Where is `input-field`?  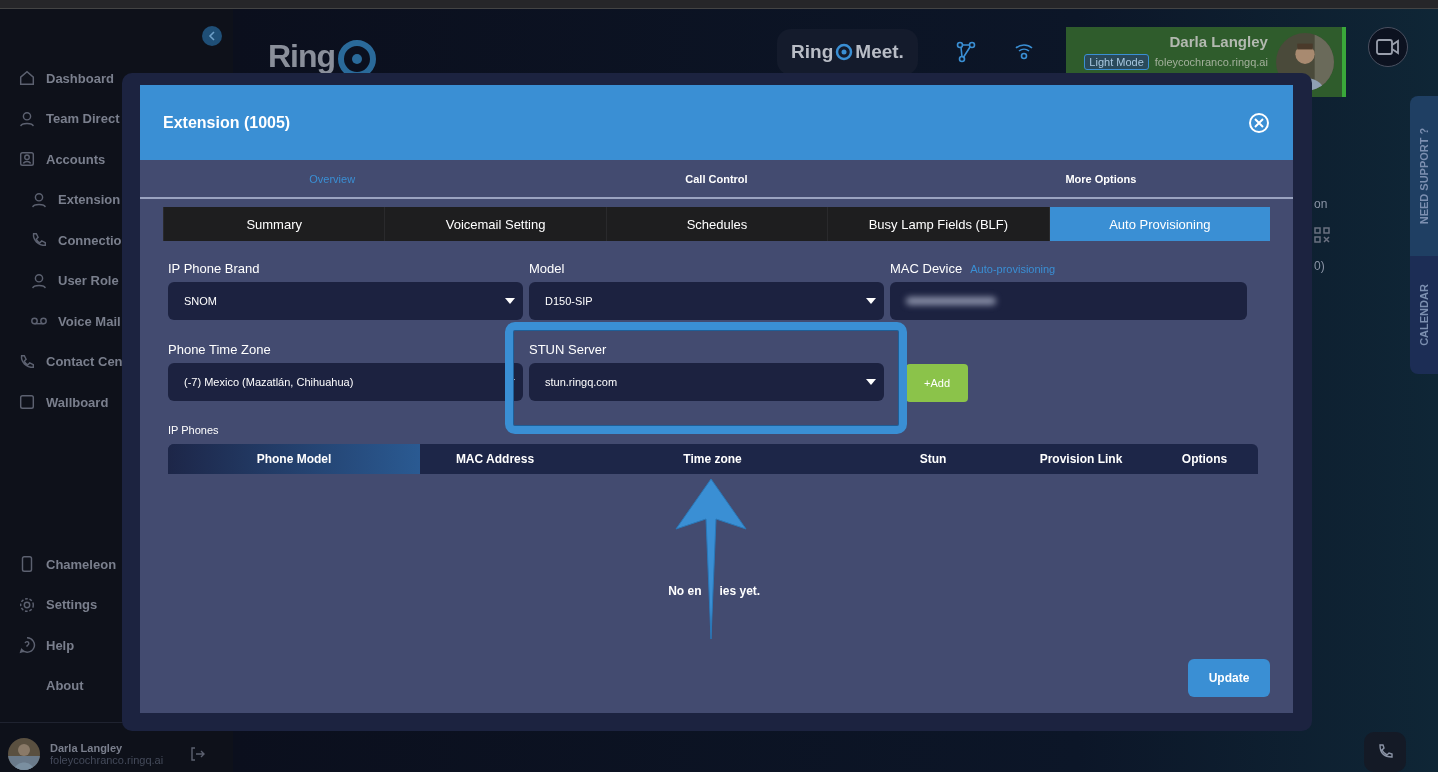 input-field is located at coordinates (1068, 301).